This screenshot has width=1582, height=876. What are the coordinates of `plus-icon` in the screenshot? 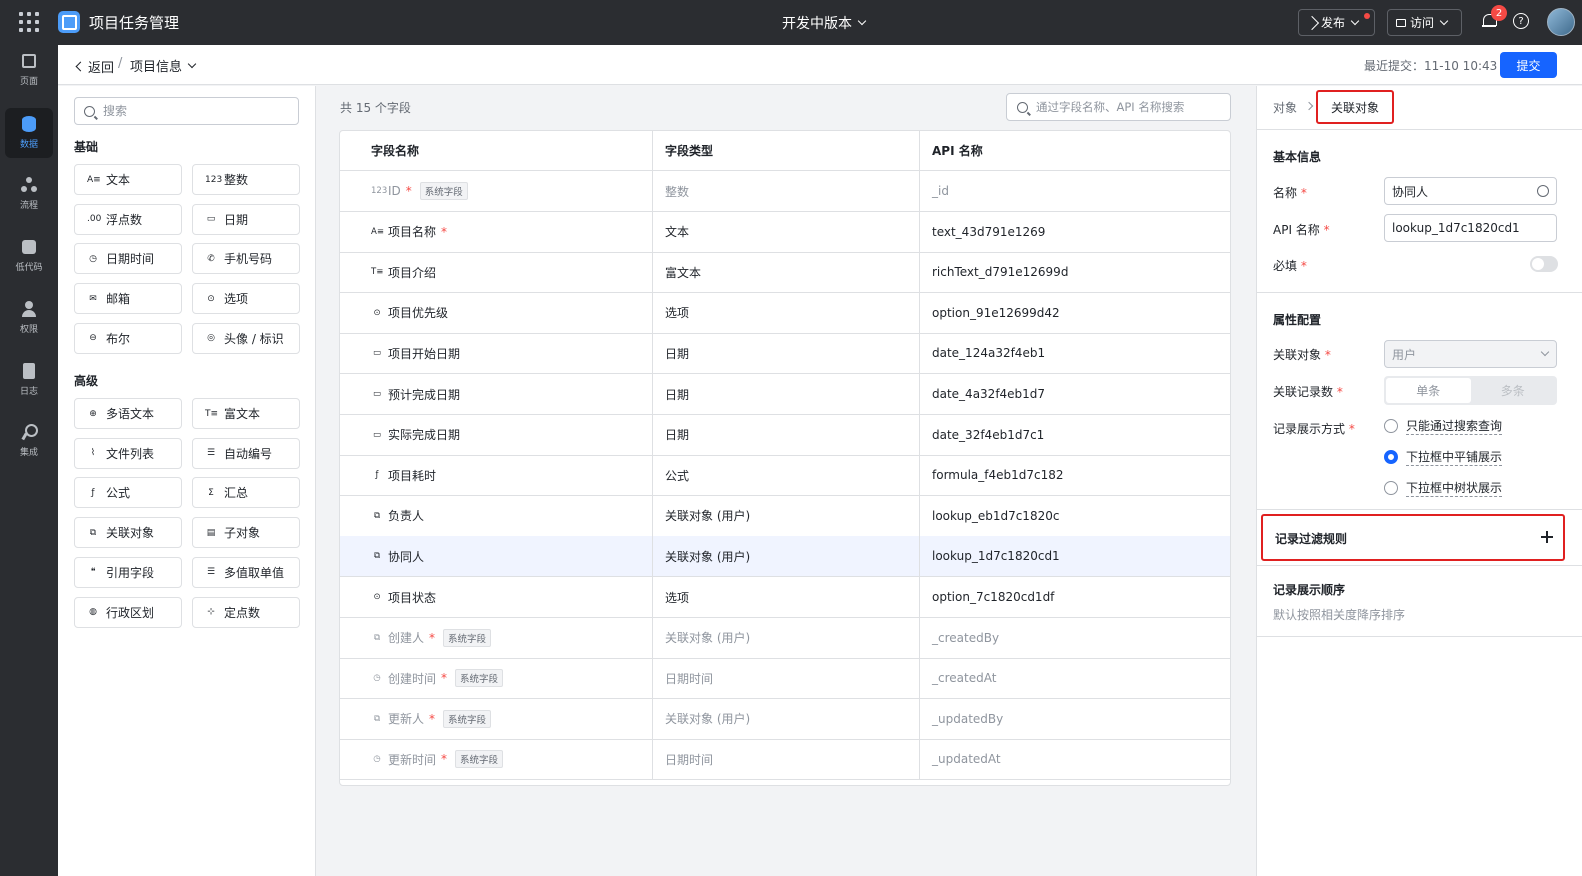 It's located at (1547, 537).